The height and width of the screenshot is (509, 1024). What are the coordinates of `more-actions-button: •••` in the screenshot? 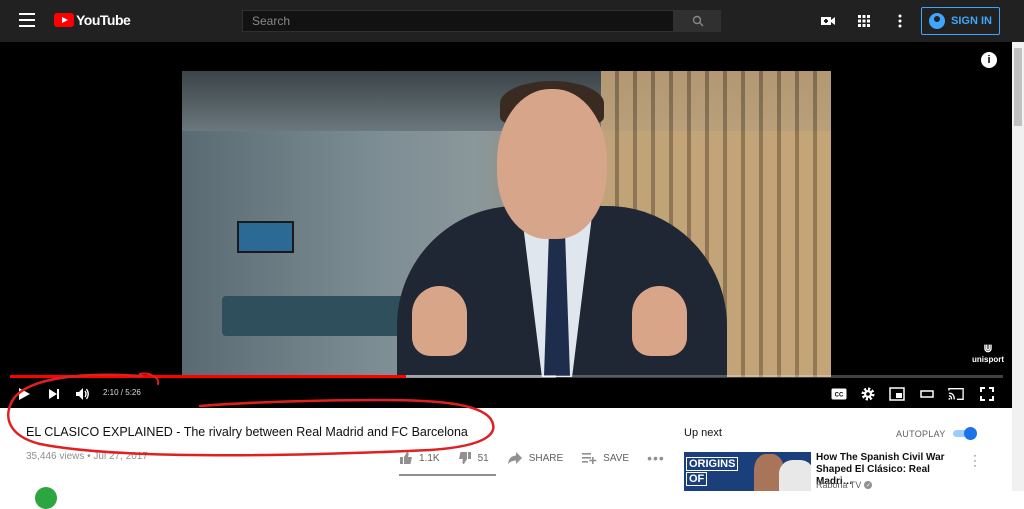 It's located at (656, 458).